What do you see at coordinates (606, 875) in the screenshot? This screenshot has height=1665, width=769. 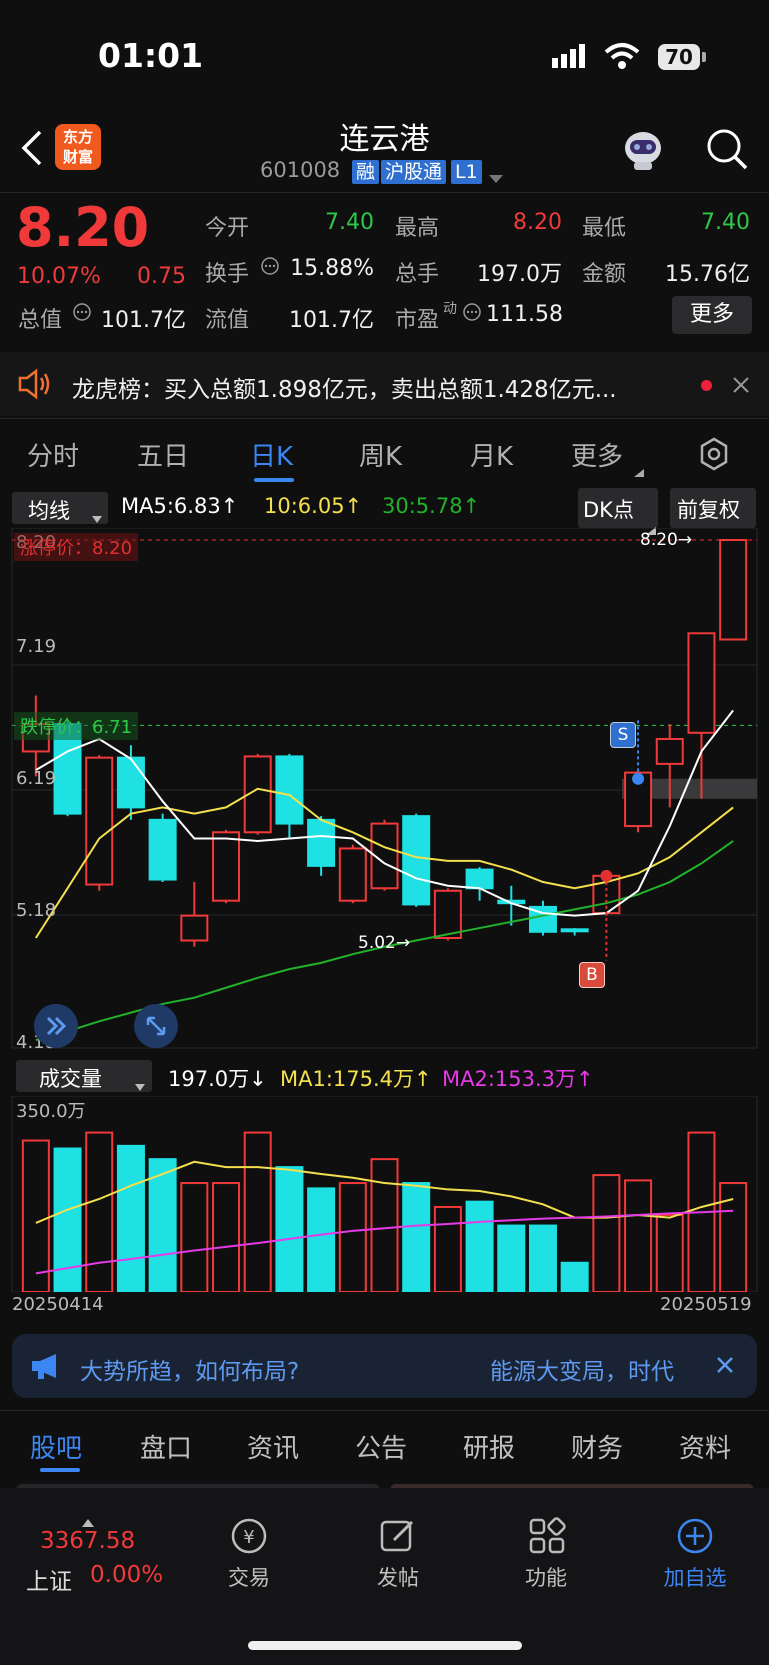 I see `buy-dot` at bounding box center [606, 875].